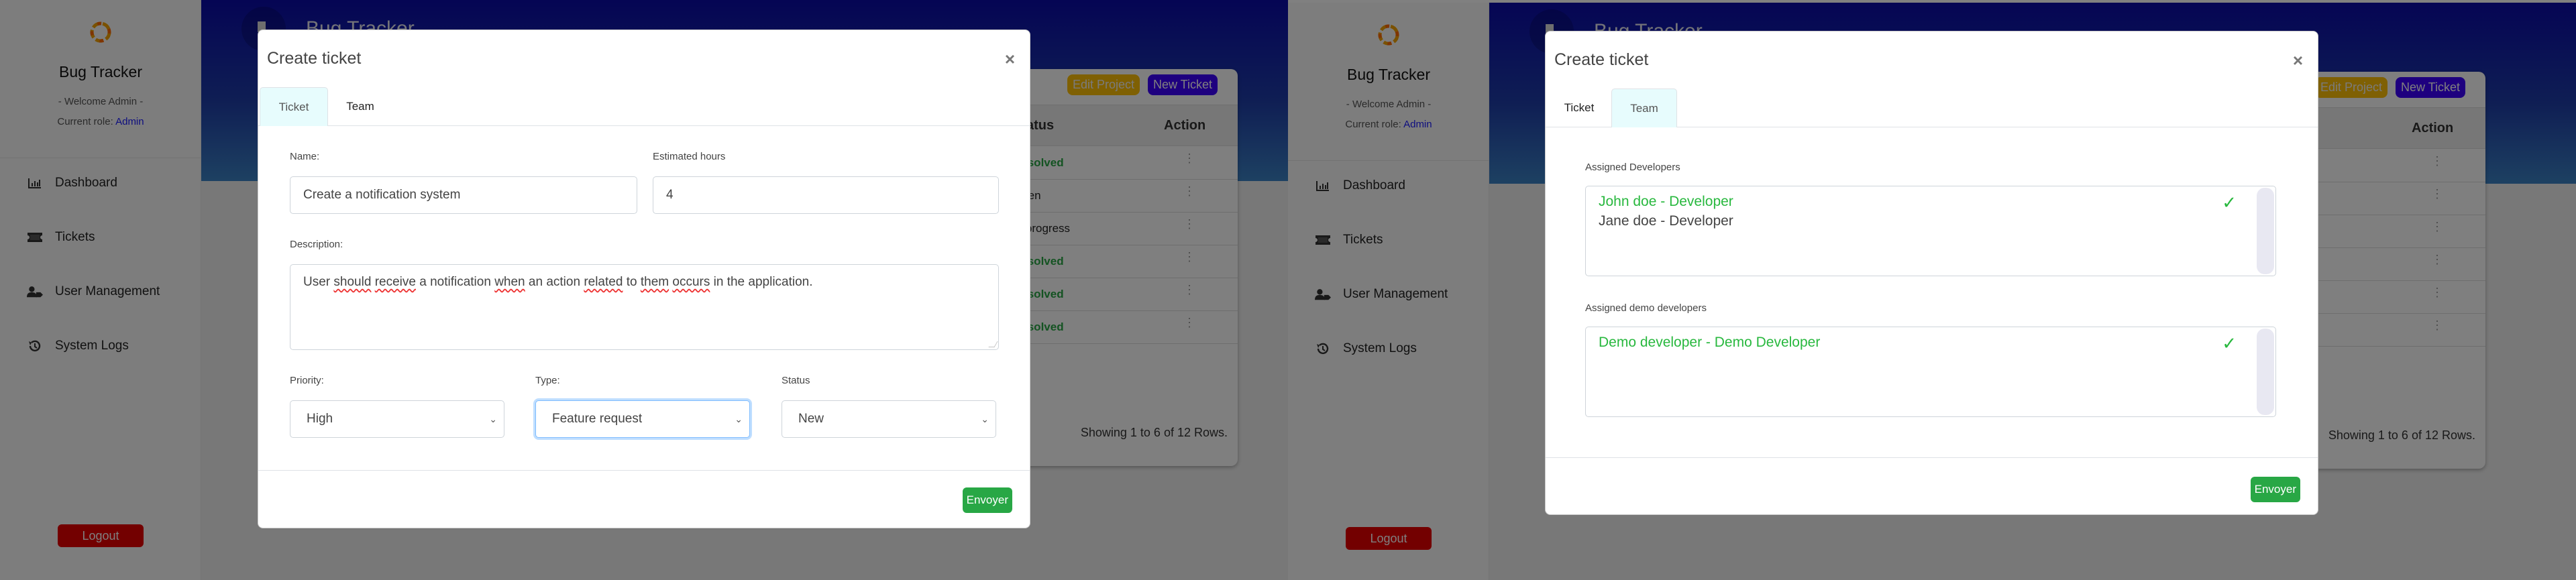 This screenshot has height=580, width=2576. I want to click on type-select: Feature request ⌄, so click(642, 419).